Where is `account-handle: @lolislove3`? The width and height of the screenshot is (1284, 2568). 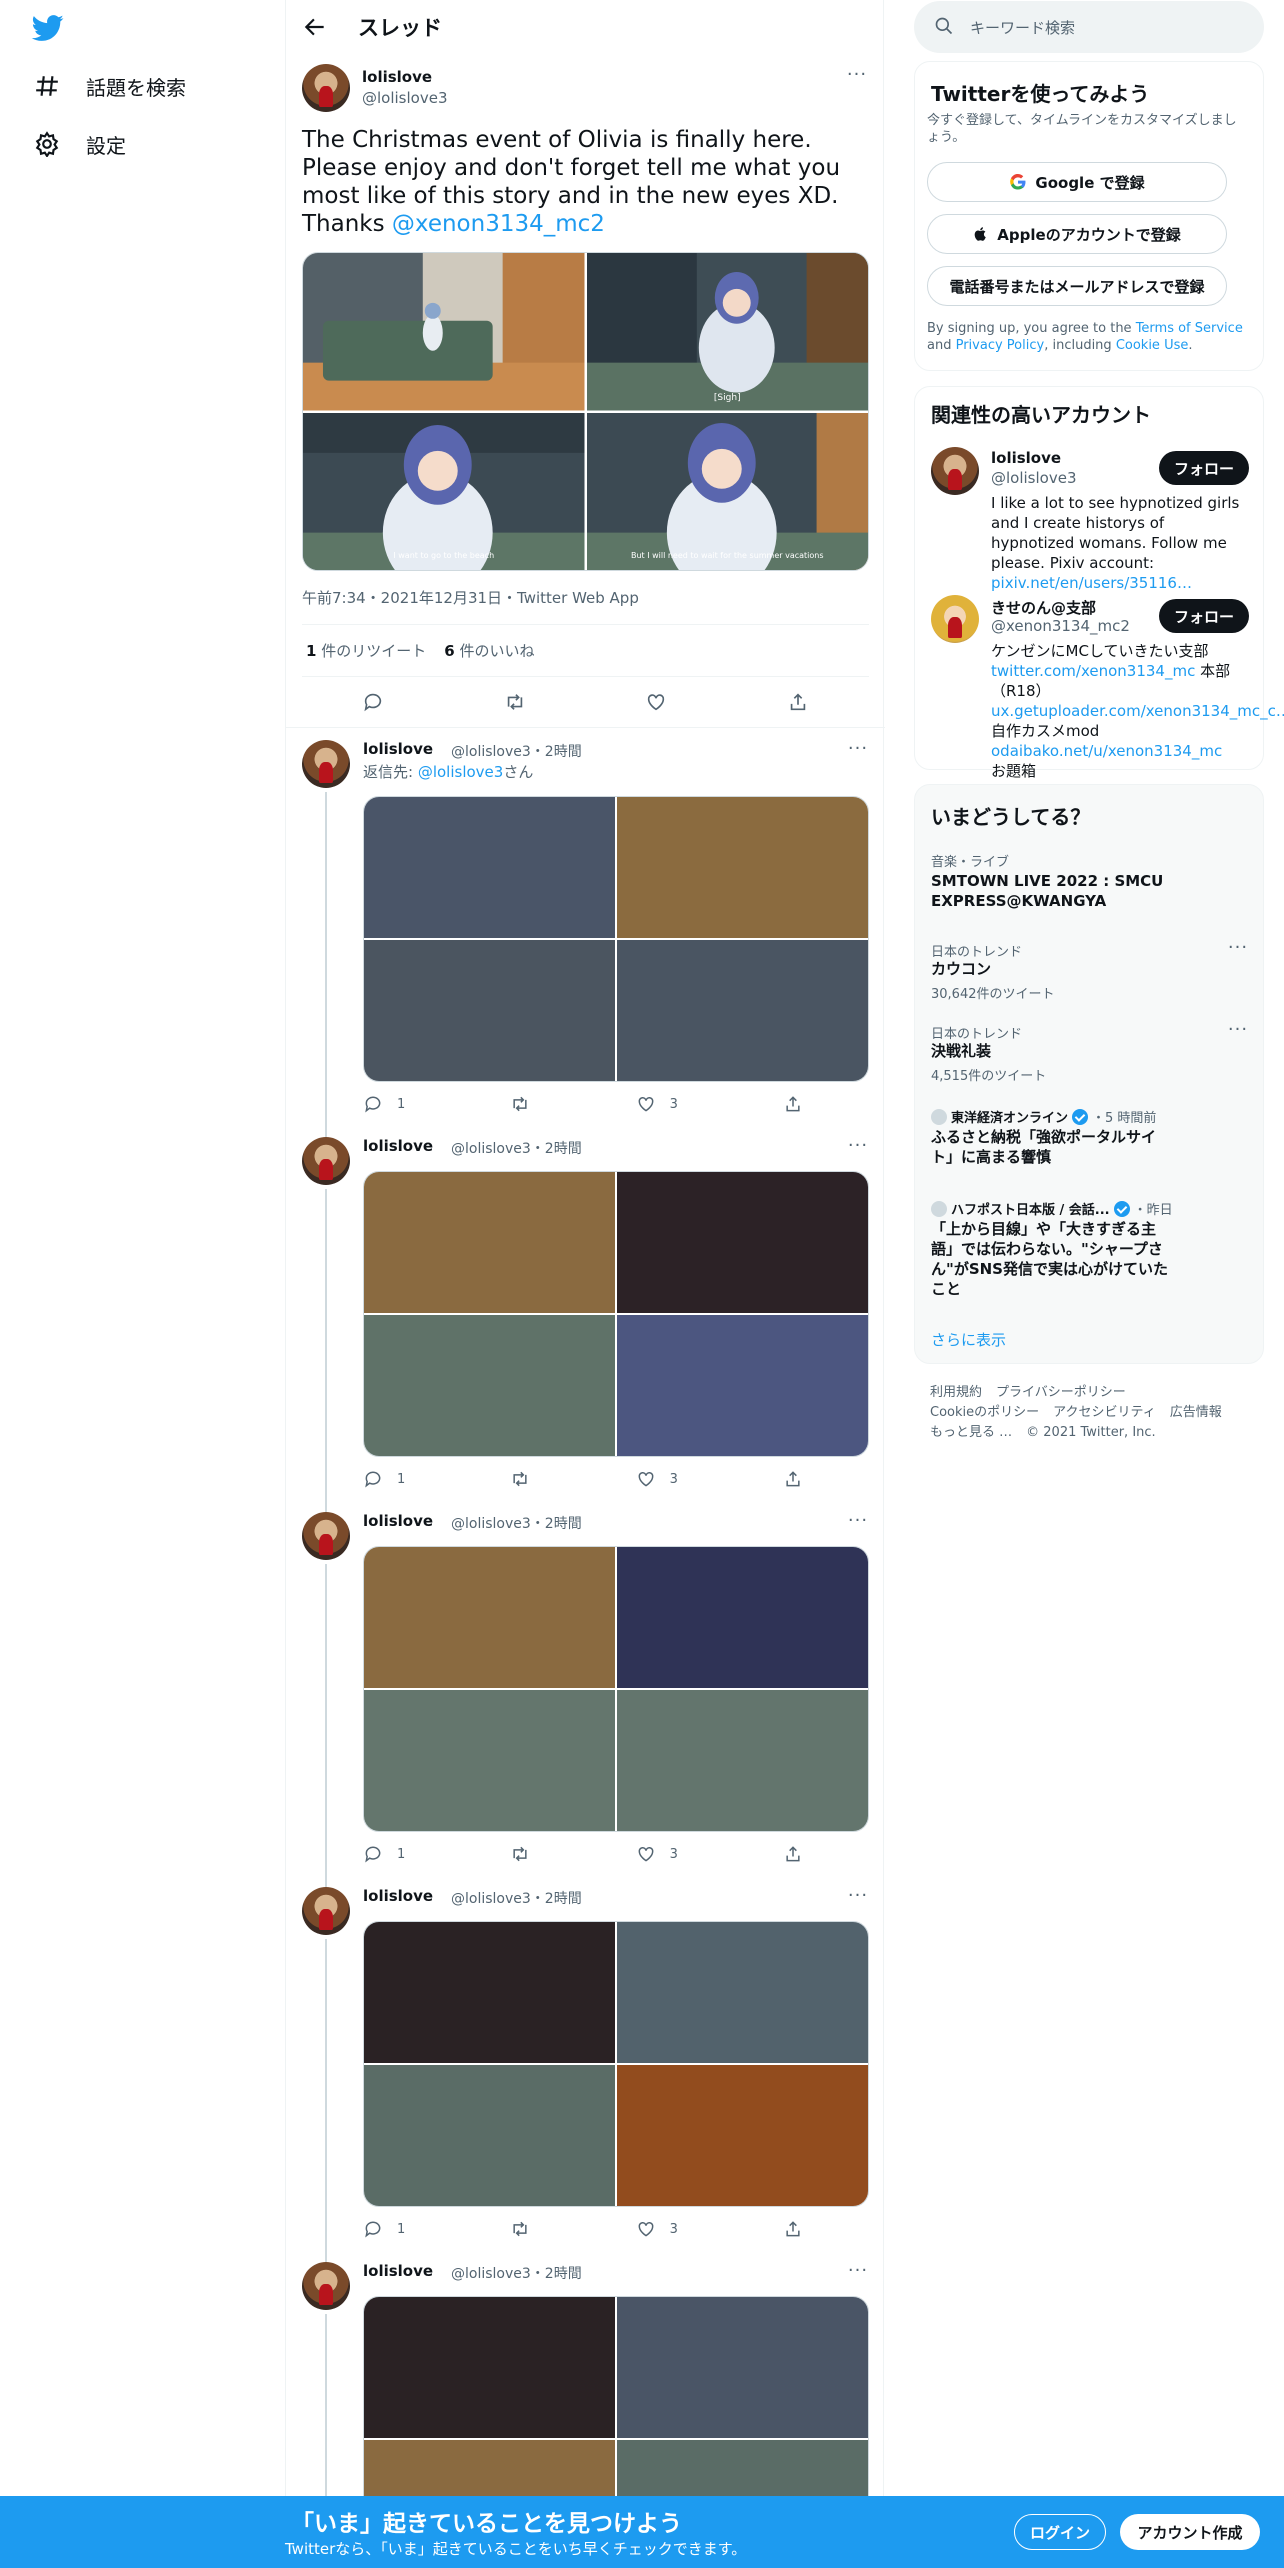
account-handle: @lolislove3 is located at coordinates (1034, 478).